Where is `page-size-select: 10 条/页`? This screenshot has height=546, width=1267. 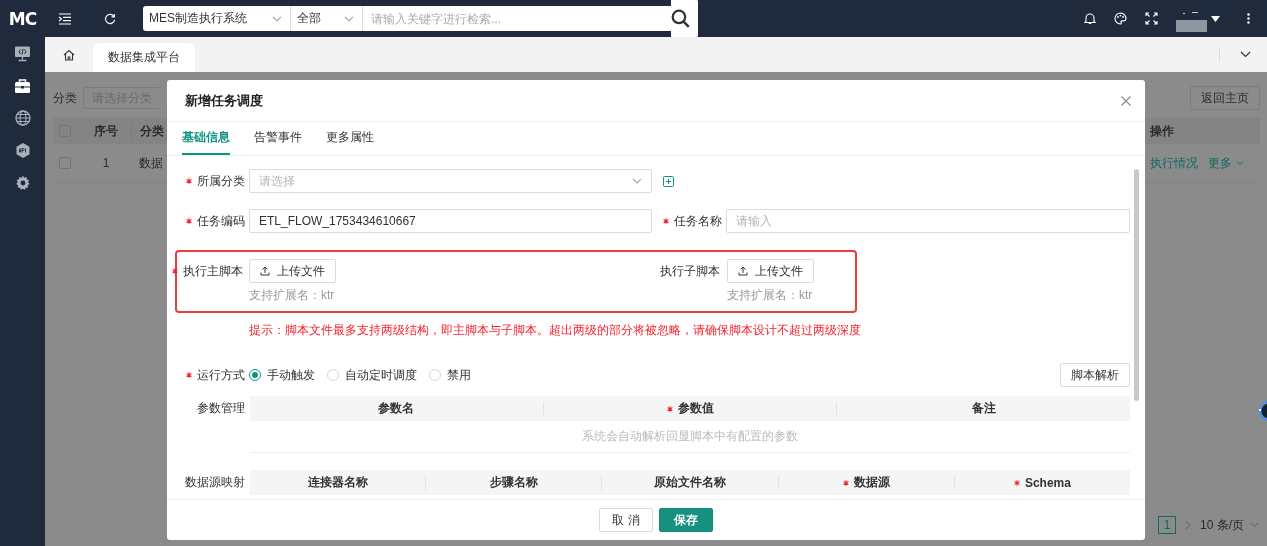 page-size-select: 10 条/页 is located at coordinates (1229, 525).